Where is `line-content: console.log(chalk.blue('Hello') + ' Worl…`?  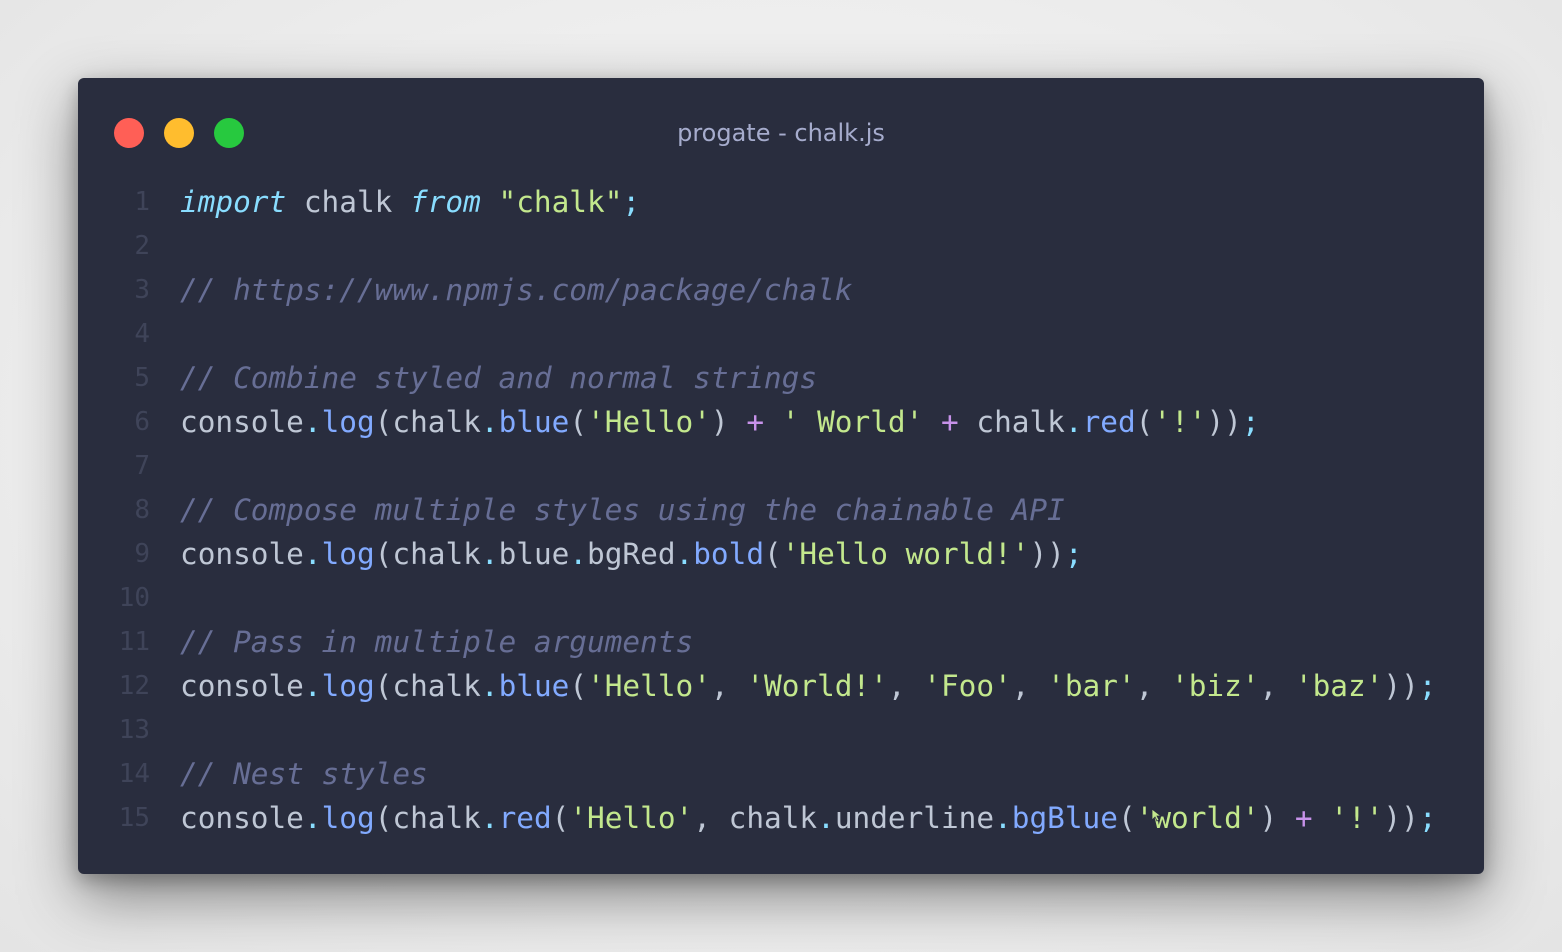
line-content: console.log(chalk.blue('Hello') + ' Worl… is located at coordinates (720, 422).